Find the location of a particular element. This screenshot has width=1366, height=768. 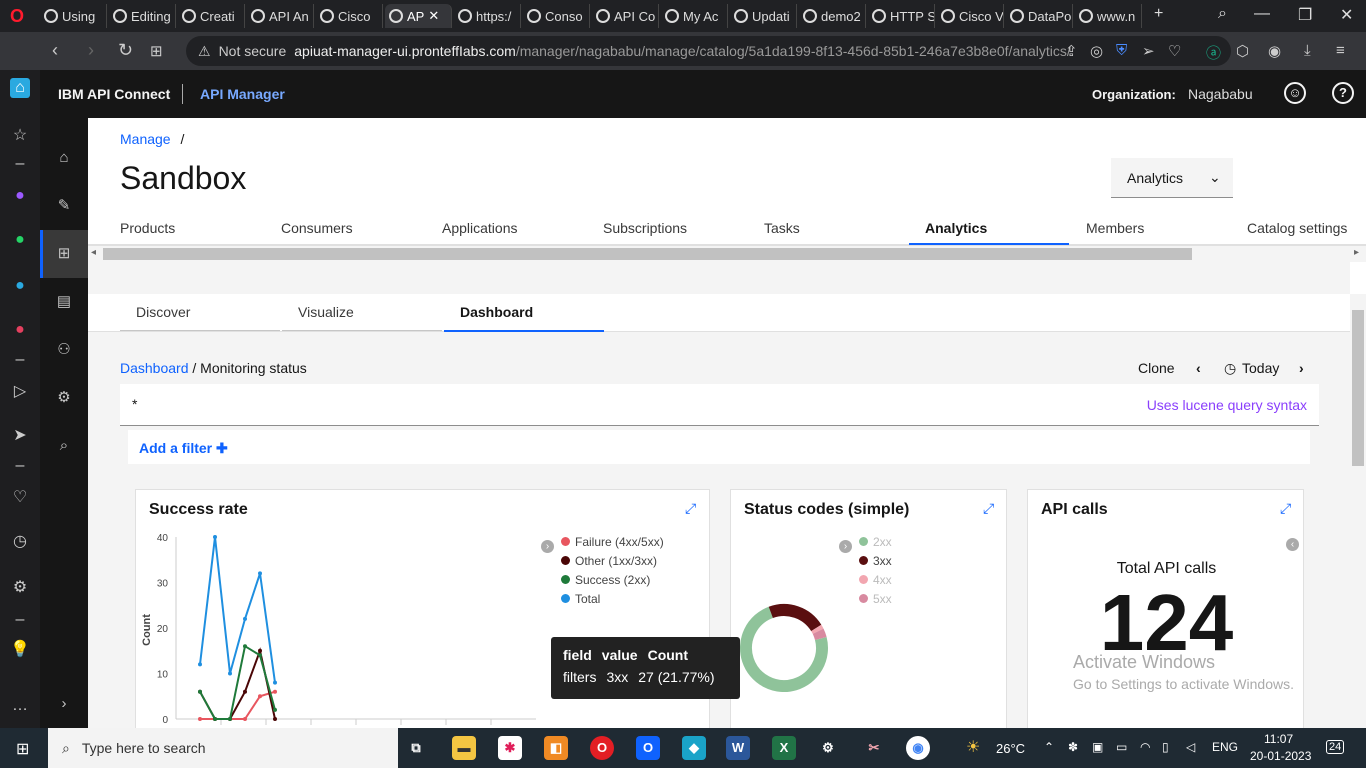

wifi-icon: ◠ is located at coordinates (1145, 747).